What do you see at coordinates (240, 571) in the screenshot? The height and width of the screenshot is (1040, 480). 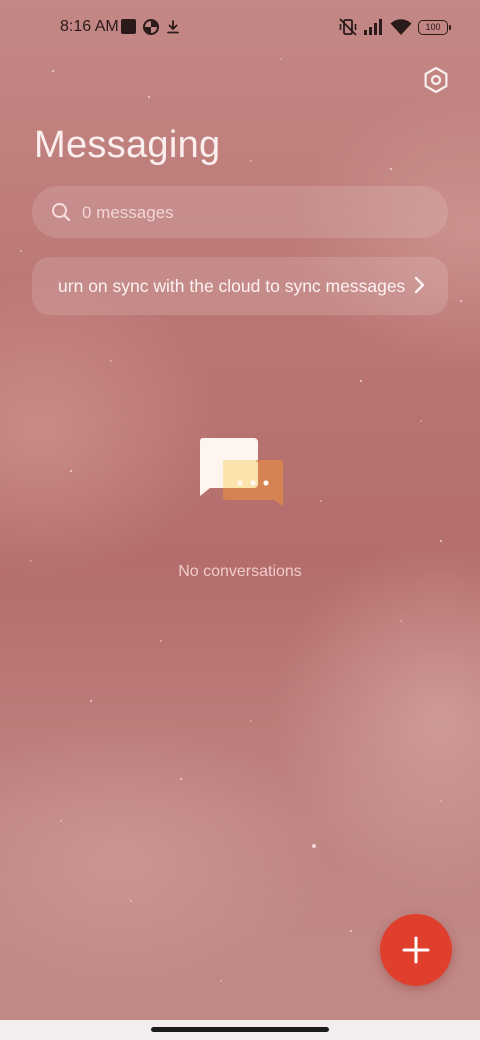 I see `empty-state-text: No conversations` at bounding box center [240, 571].